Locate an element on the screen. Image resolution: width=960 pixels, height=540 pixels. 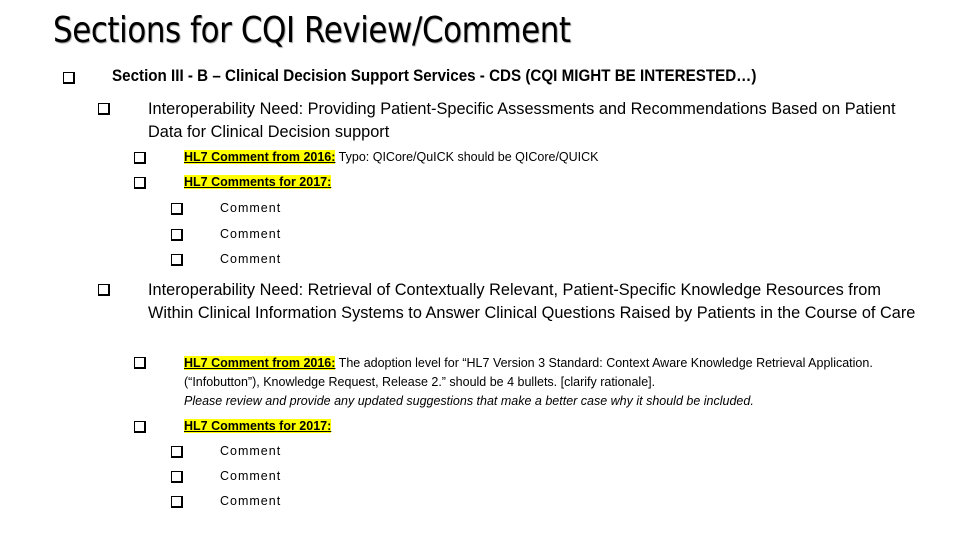
need-2-comments-2017: HL7 Comments for 2017: is located at coordinates (258, 426).